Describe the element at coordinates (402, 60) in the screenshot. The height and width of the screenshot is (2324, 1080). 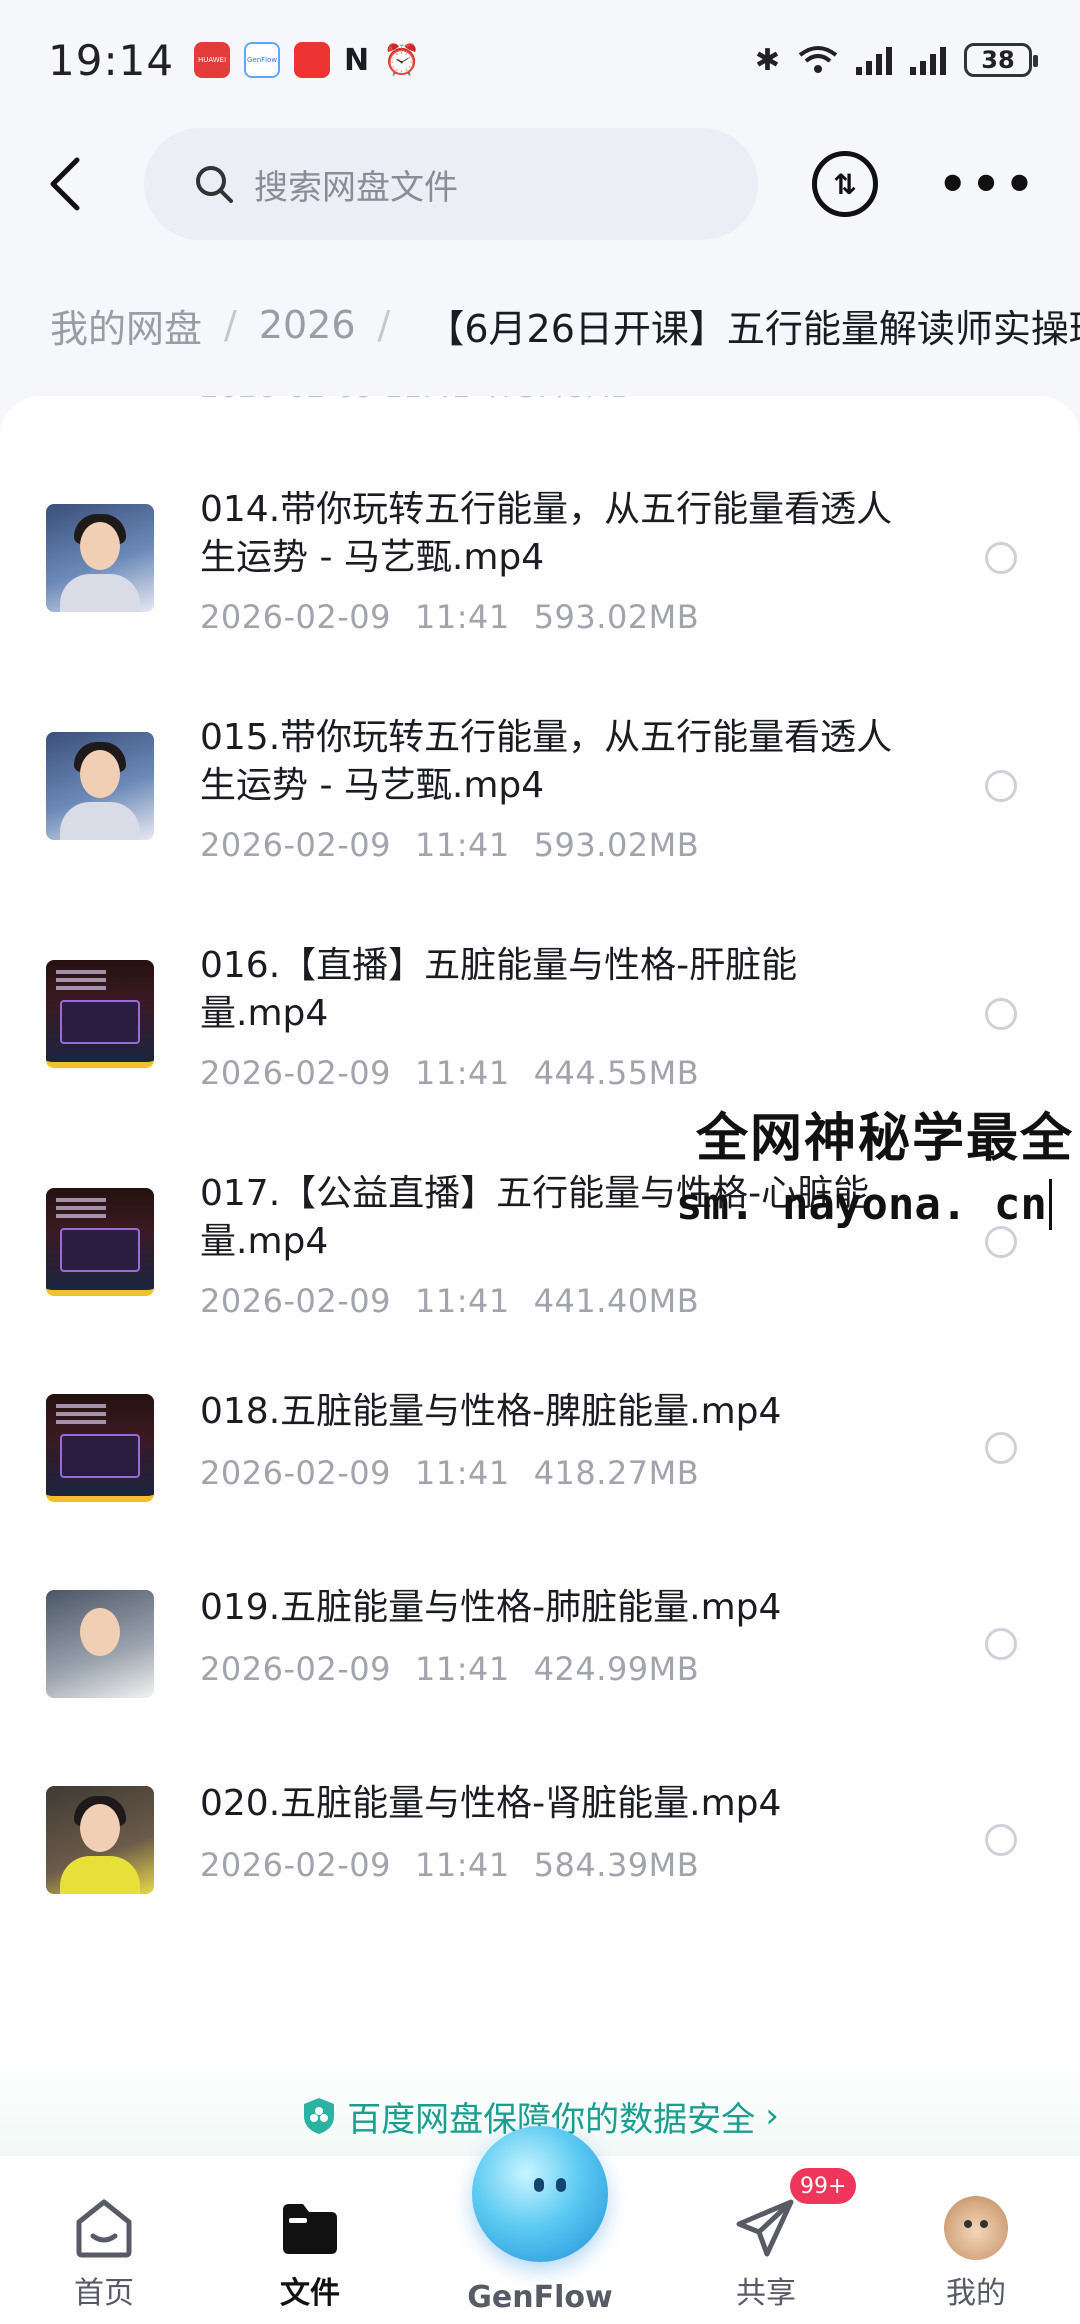
I see `alarm-icon: ⏰` at that location.